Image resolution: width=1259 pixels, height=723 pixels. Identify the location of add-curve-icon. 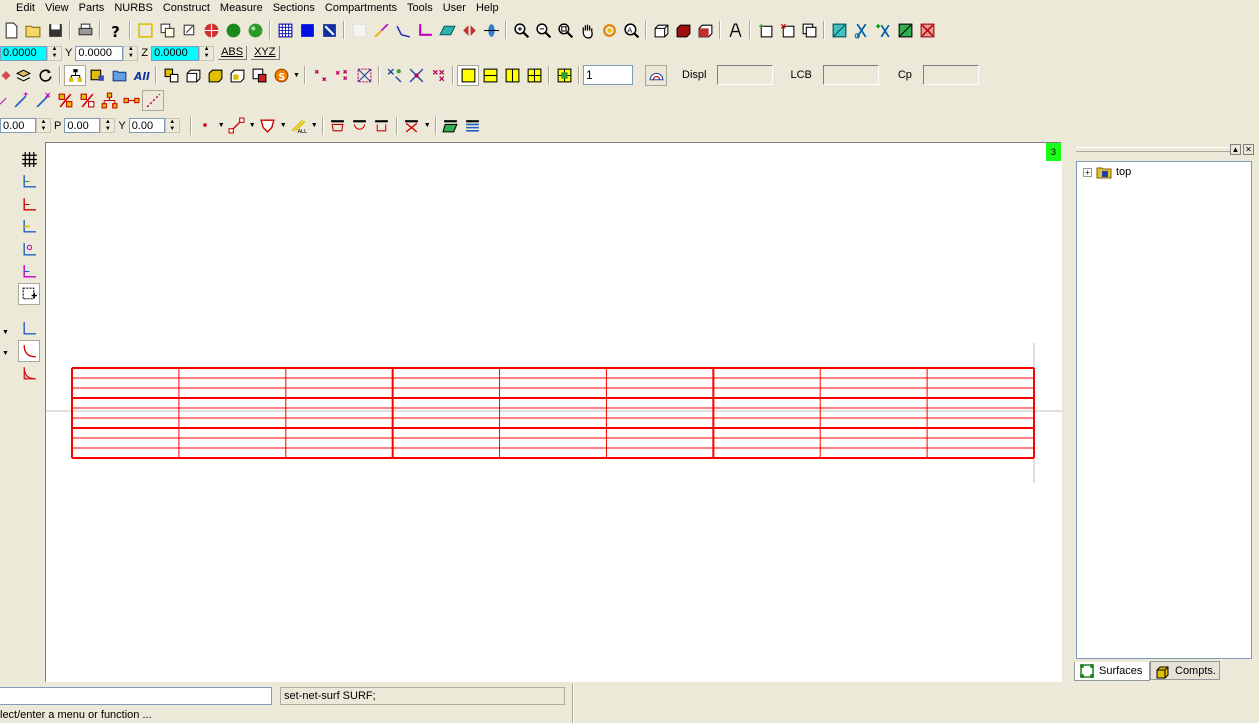
(29, 294).